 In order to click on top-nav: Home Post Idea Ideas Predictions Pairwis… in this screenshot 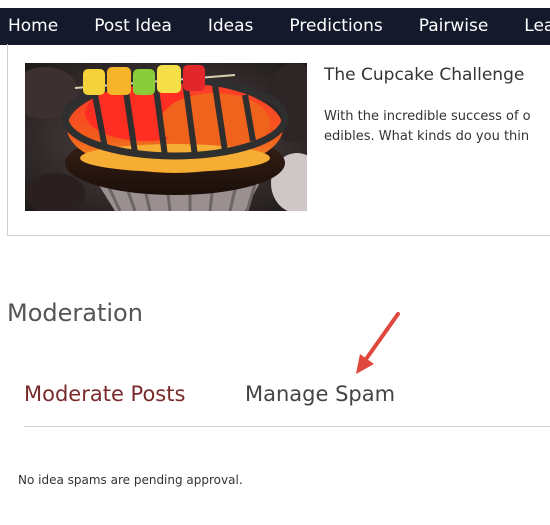, I will do `click(275, 26)`.